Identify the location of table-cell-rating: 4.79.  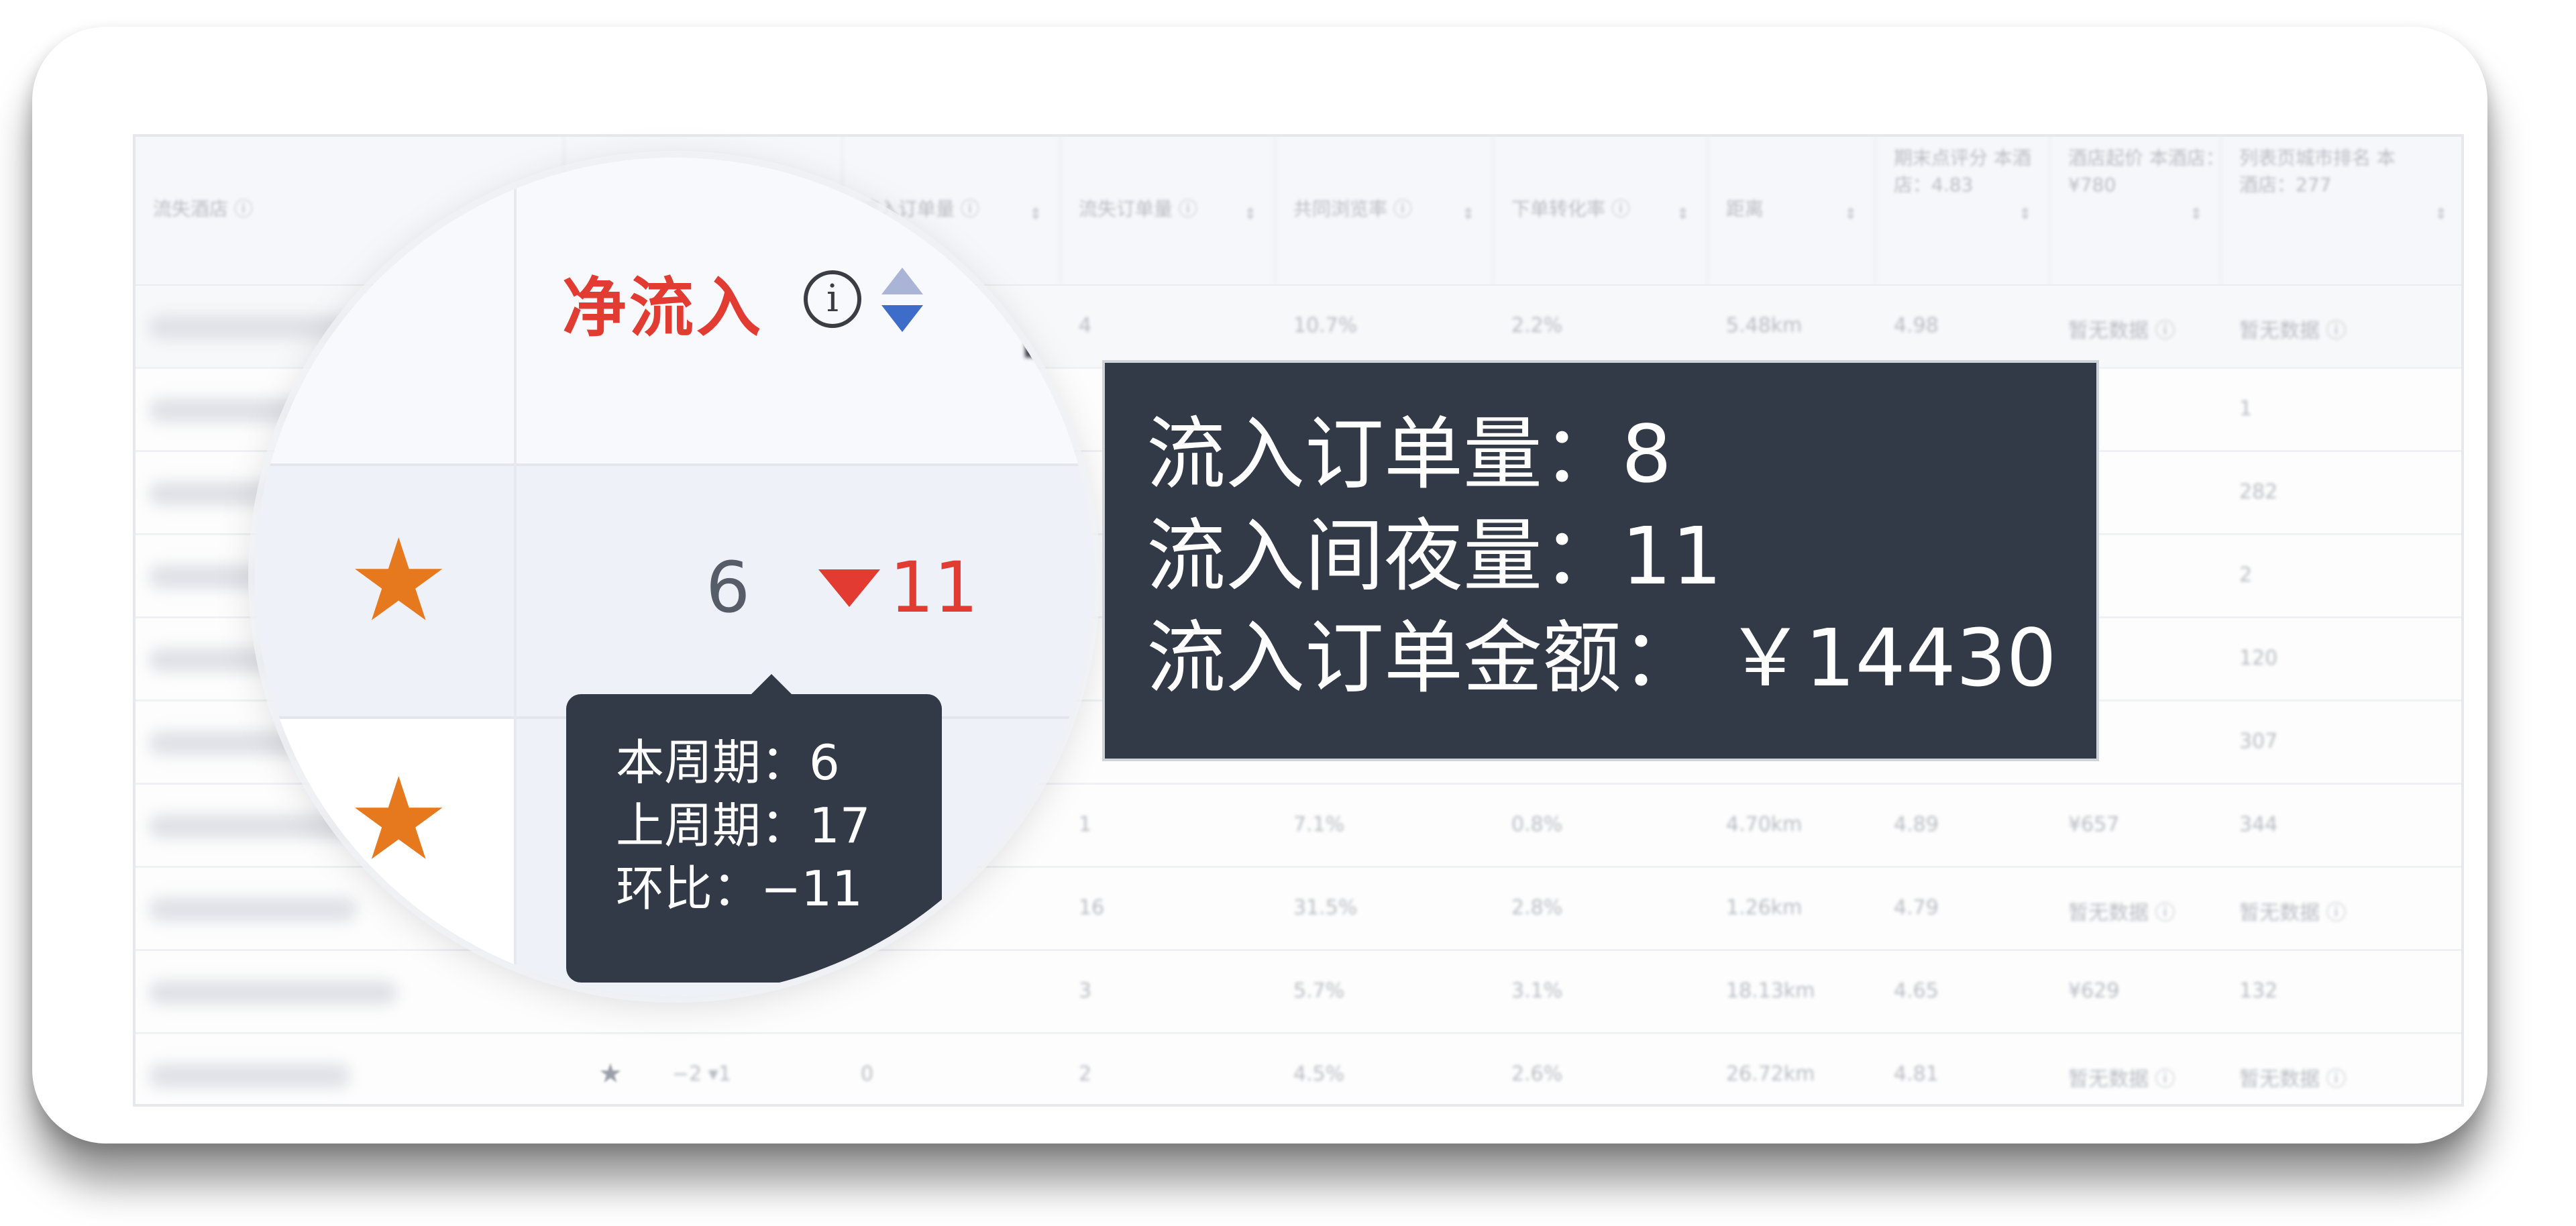
(1916, 908).